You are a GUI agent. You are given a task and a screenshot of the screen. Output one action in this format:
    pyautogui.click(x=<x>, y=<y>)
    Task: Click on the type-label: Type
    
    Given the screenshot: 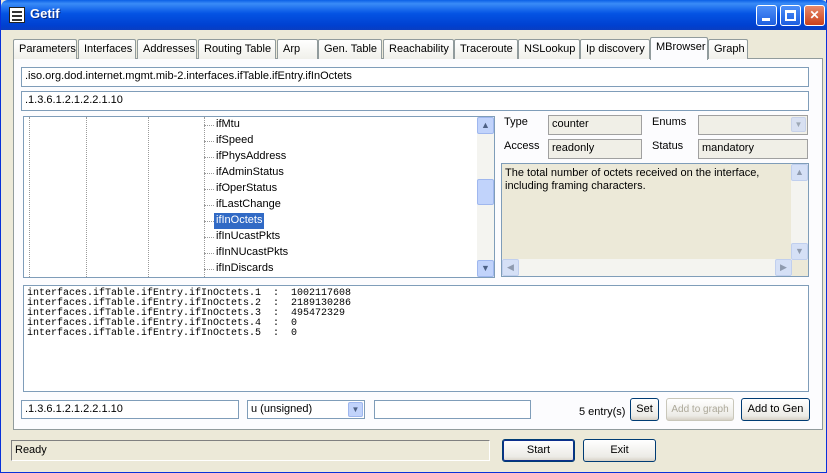 What is the action you would take?
    pyautogui.click(x=516, y=122)
    